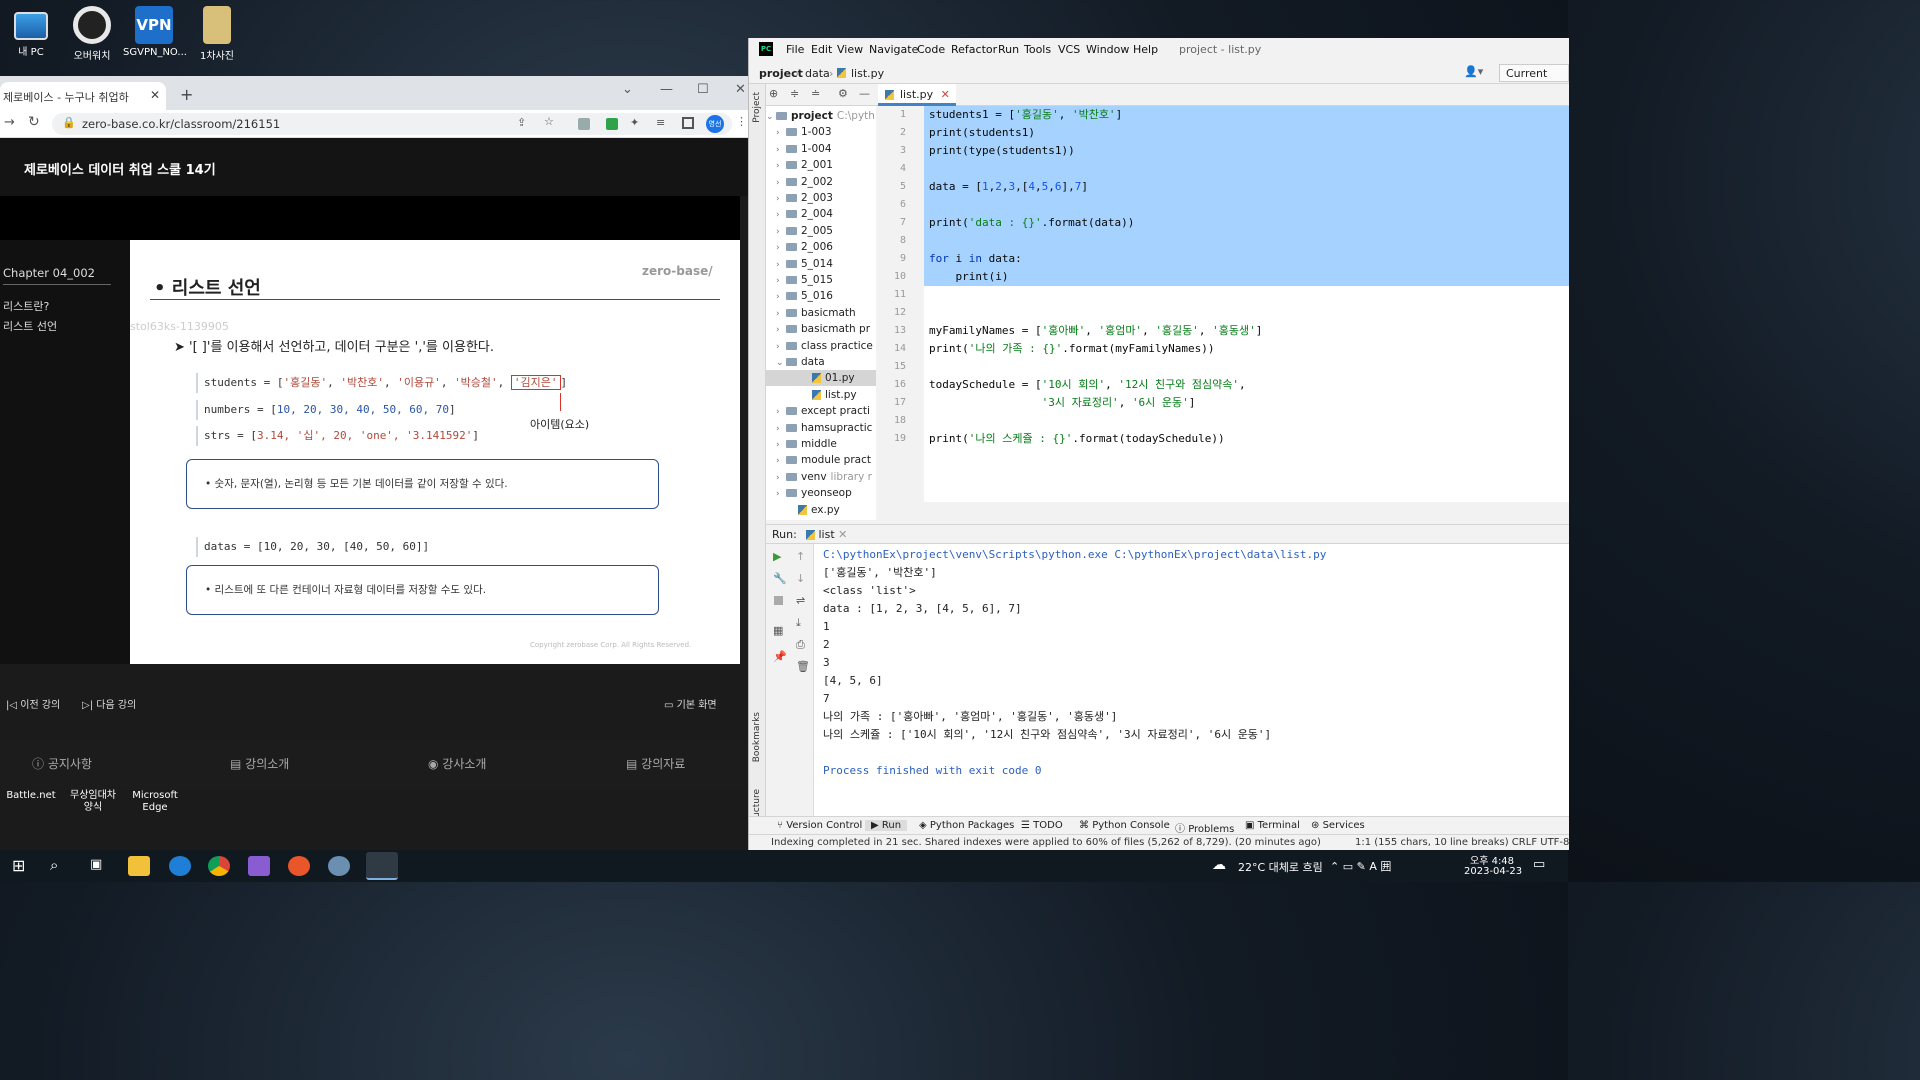  What do you see at coordinates (1204, 827) in the screenshot?
I see `tab-problems: ⓘ Problems` at bounding box center [1204, 827].